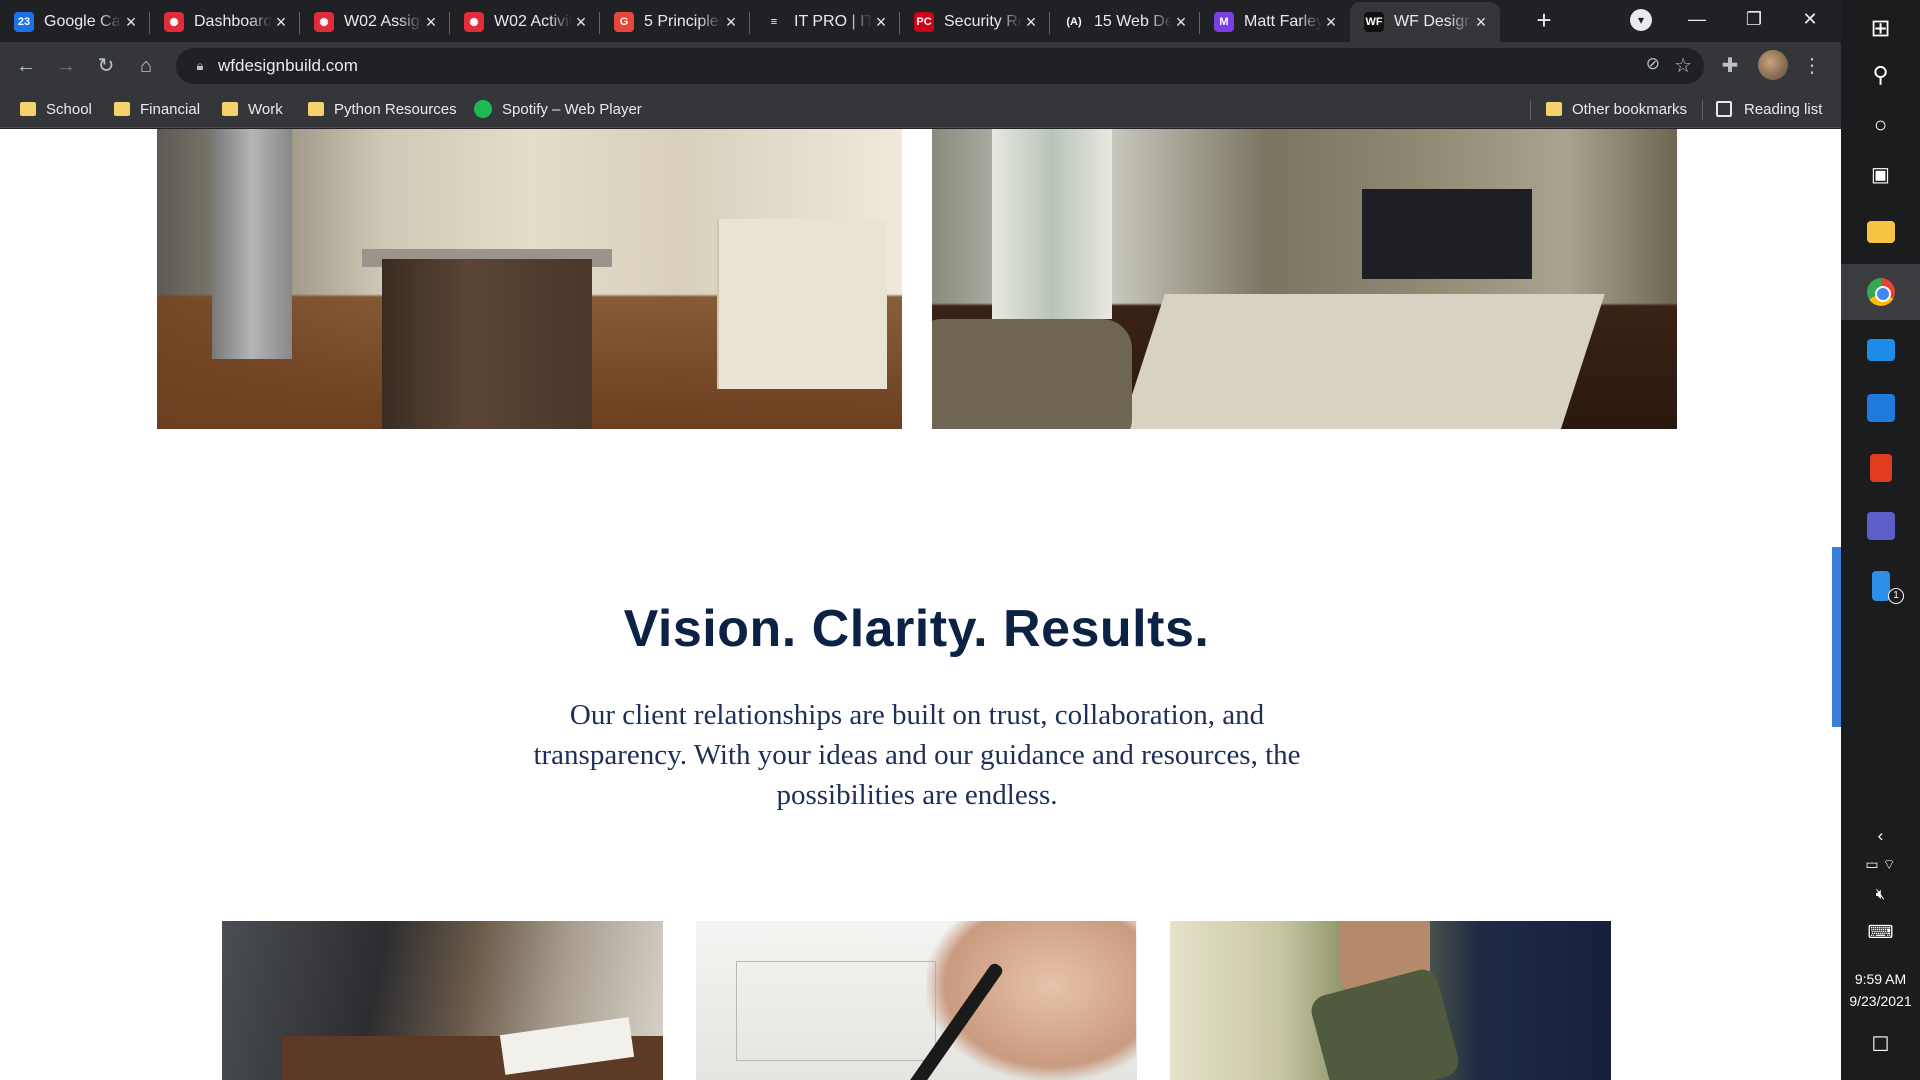 The image size is (1920, 1080). I want to click on tab-title: 5 Principles, so click(683, 21).